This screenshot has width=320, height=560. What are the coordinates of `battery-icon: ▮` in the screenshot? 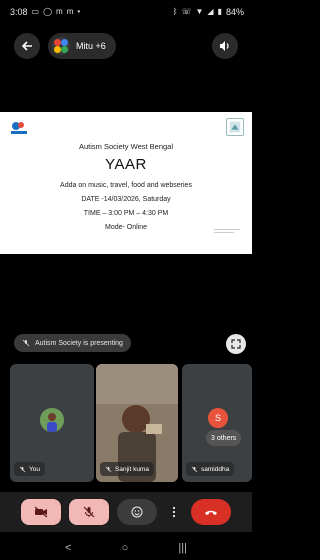 It's located at (219, 11).